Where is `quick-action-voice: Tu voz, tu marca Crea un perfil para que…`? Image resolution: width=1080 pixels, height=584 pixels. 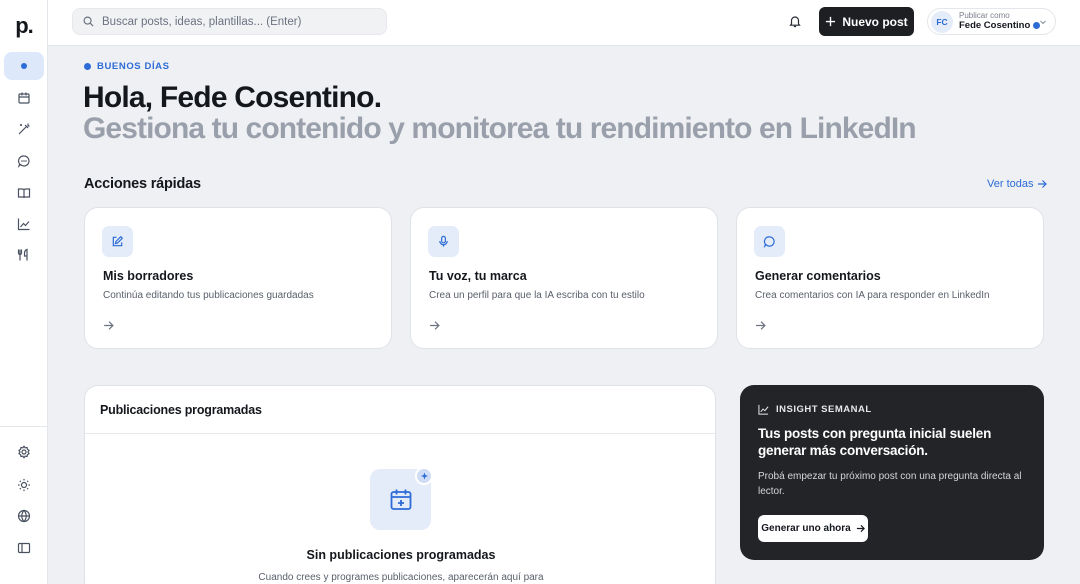
quick-action-voice: Tu voz, tu marca Crea un perfil para que… is located at coordinates (564, 278).